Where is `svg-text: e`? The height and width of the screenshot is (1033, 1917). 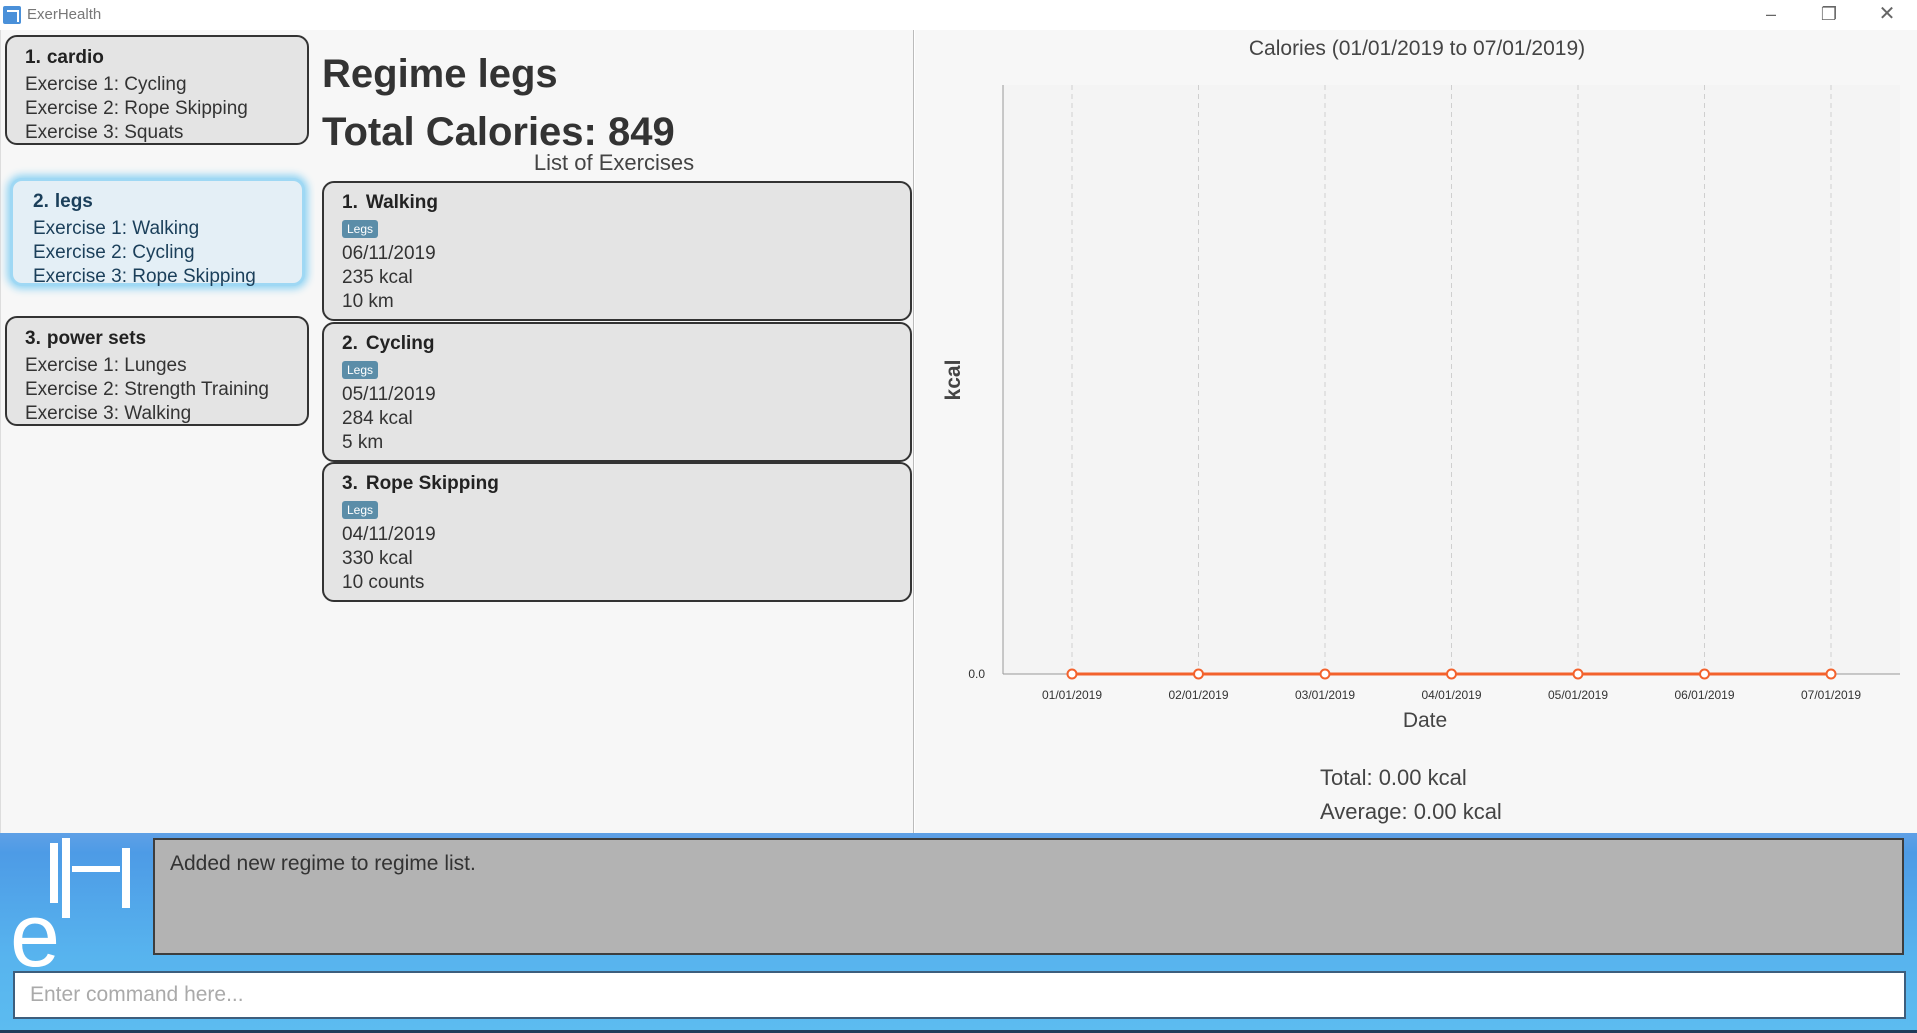 svg-text: e is located at coordinates (35, 927).